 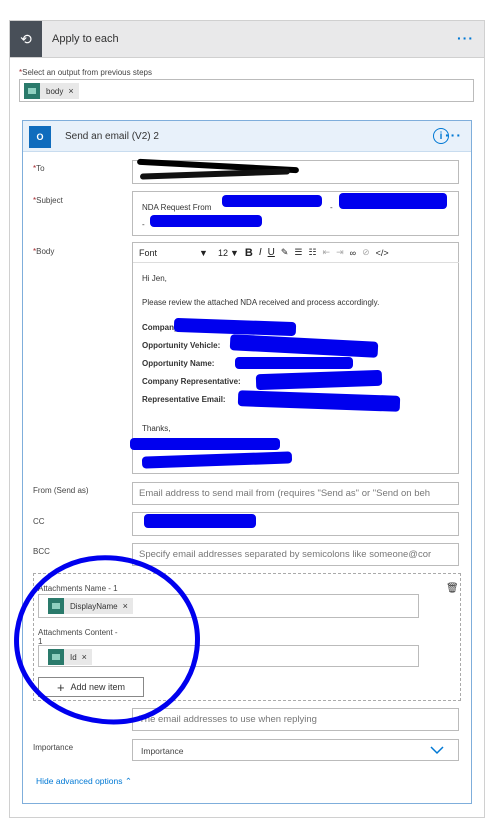 What do you see at coordinates (246, 90) in the screenshot?
I see `select-output-field: body ×` at bounding box center [246, 90].